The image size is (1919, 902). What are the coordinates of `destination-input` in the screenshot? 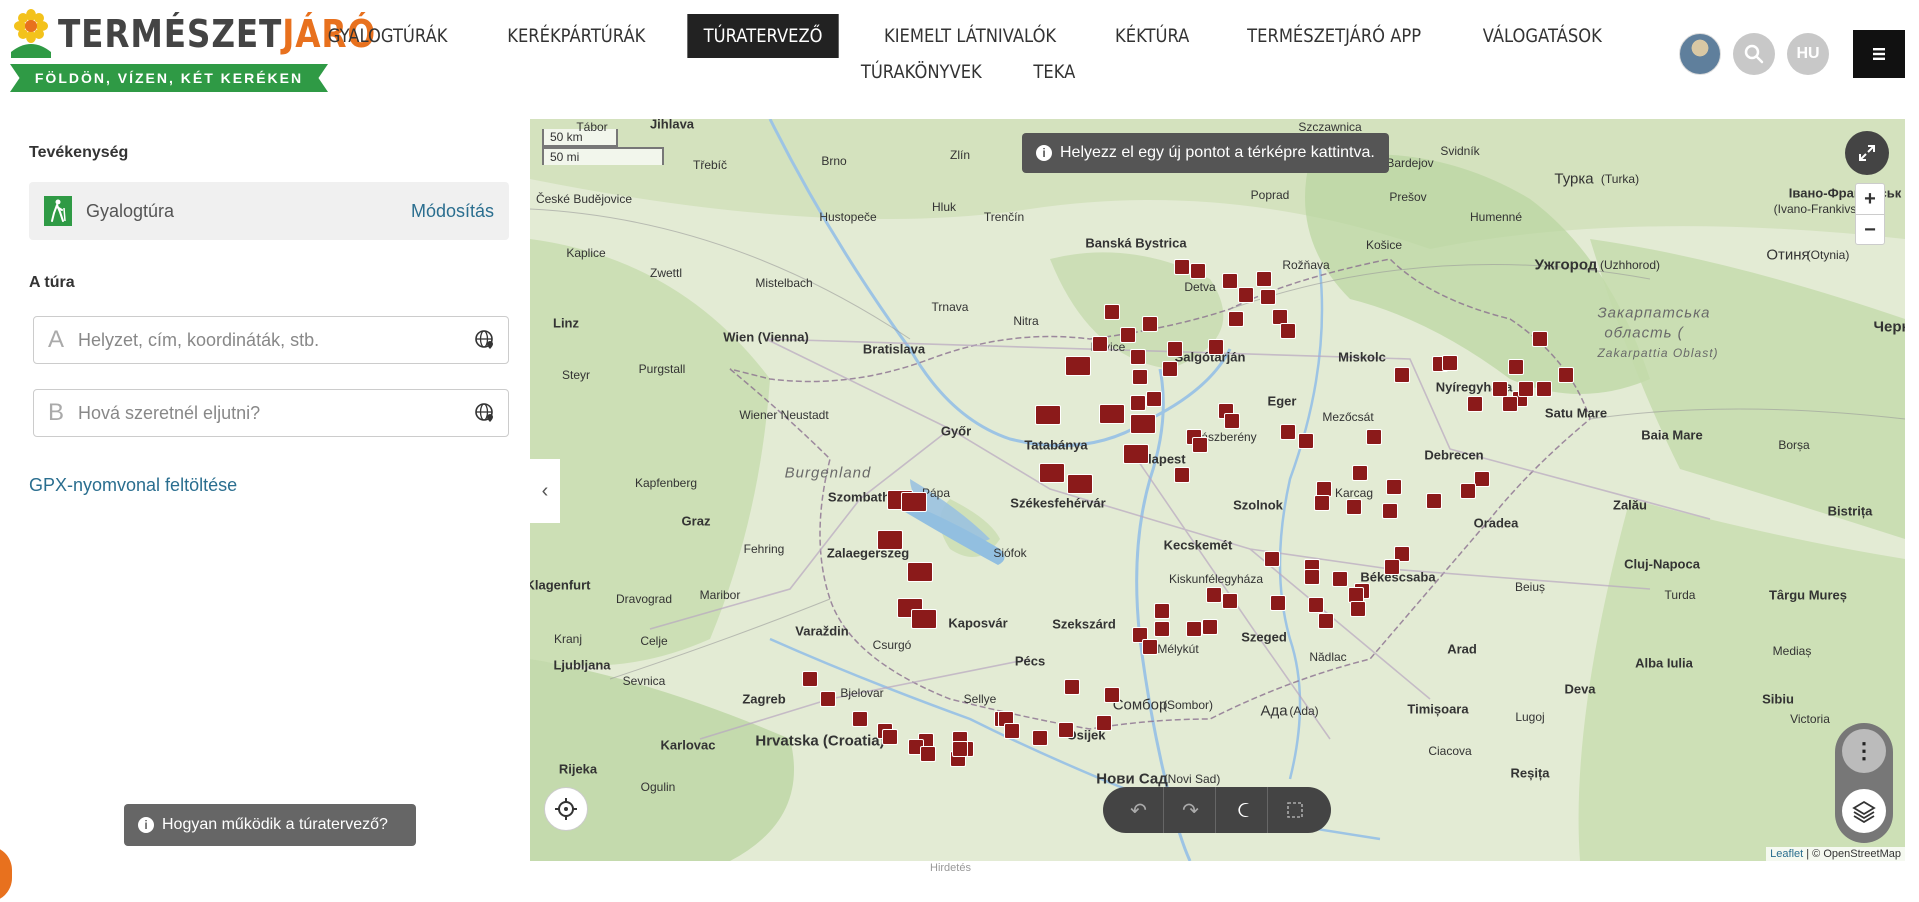 It's located at (276, 413).